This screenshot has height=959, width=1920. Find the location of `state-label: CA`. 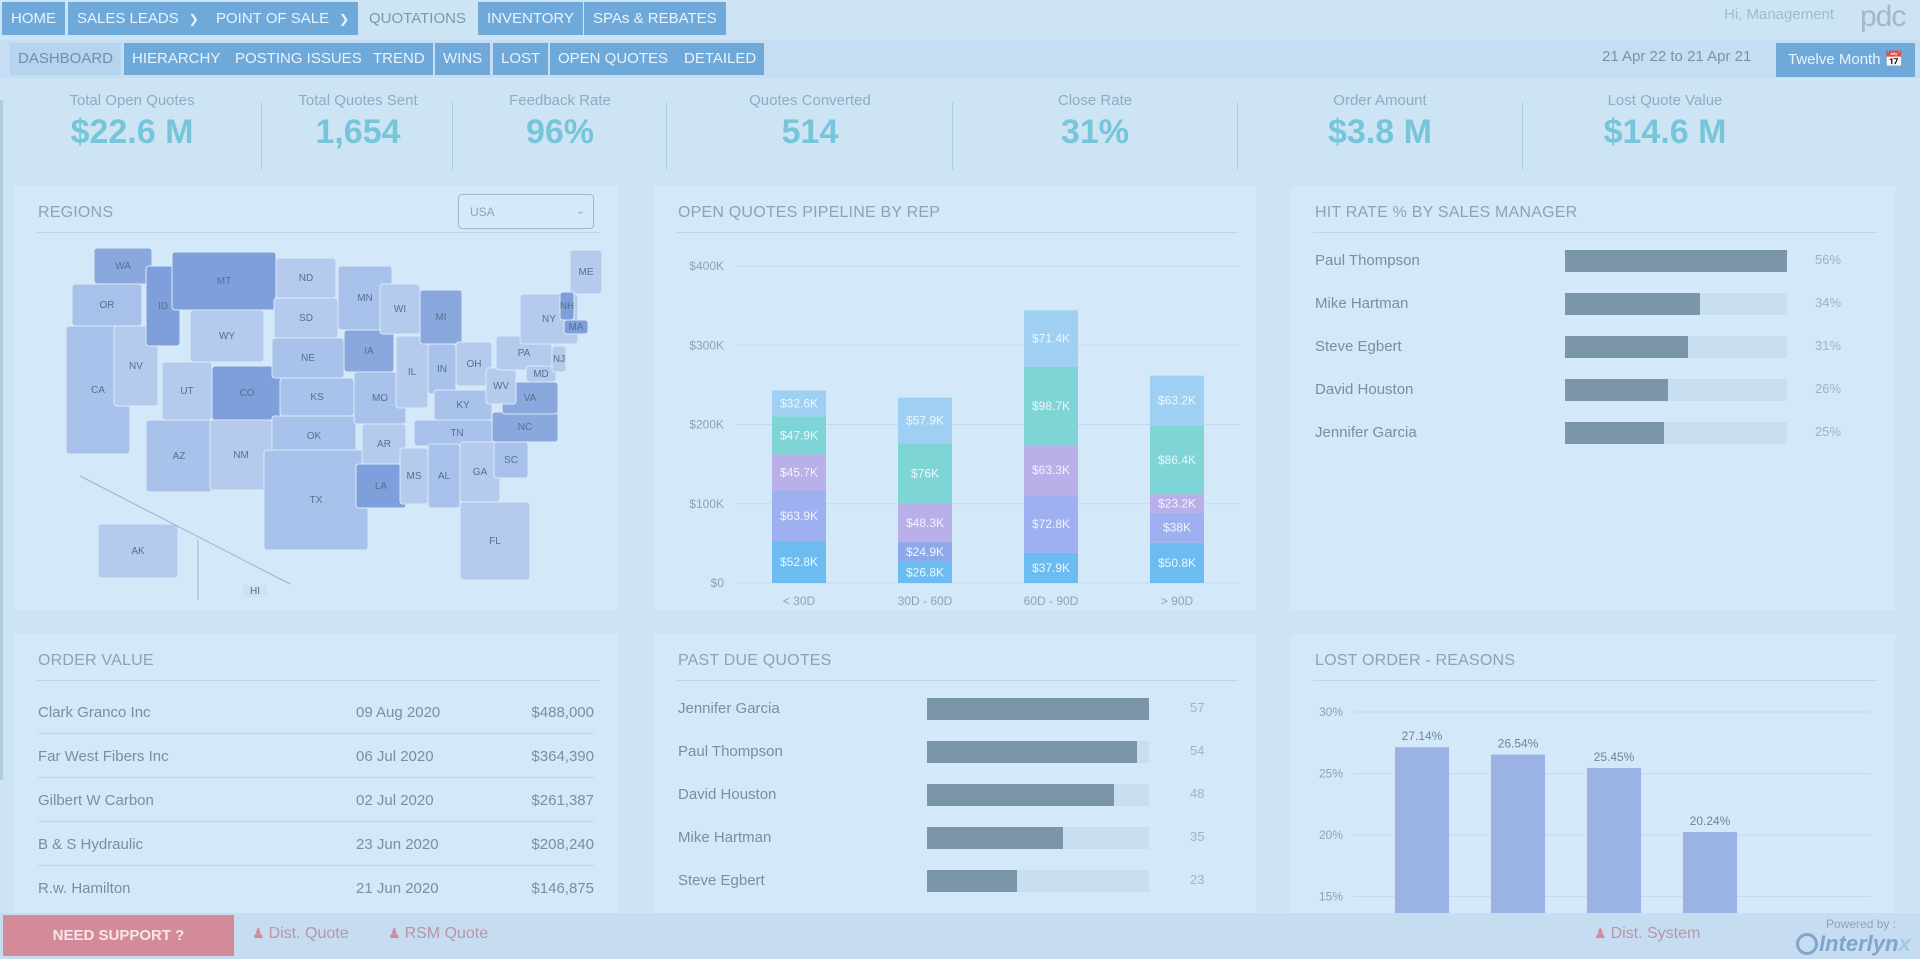

state-label: CA is located at coordinates (98, 390).